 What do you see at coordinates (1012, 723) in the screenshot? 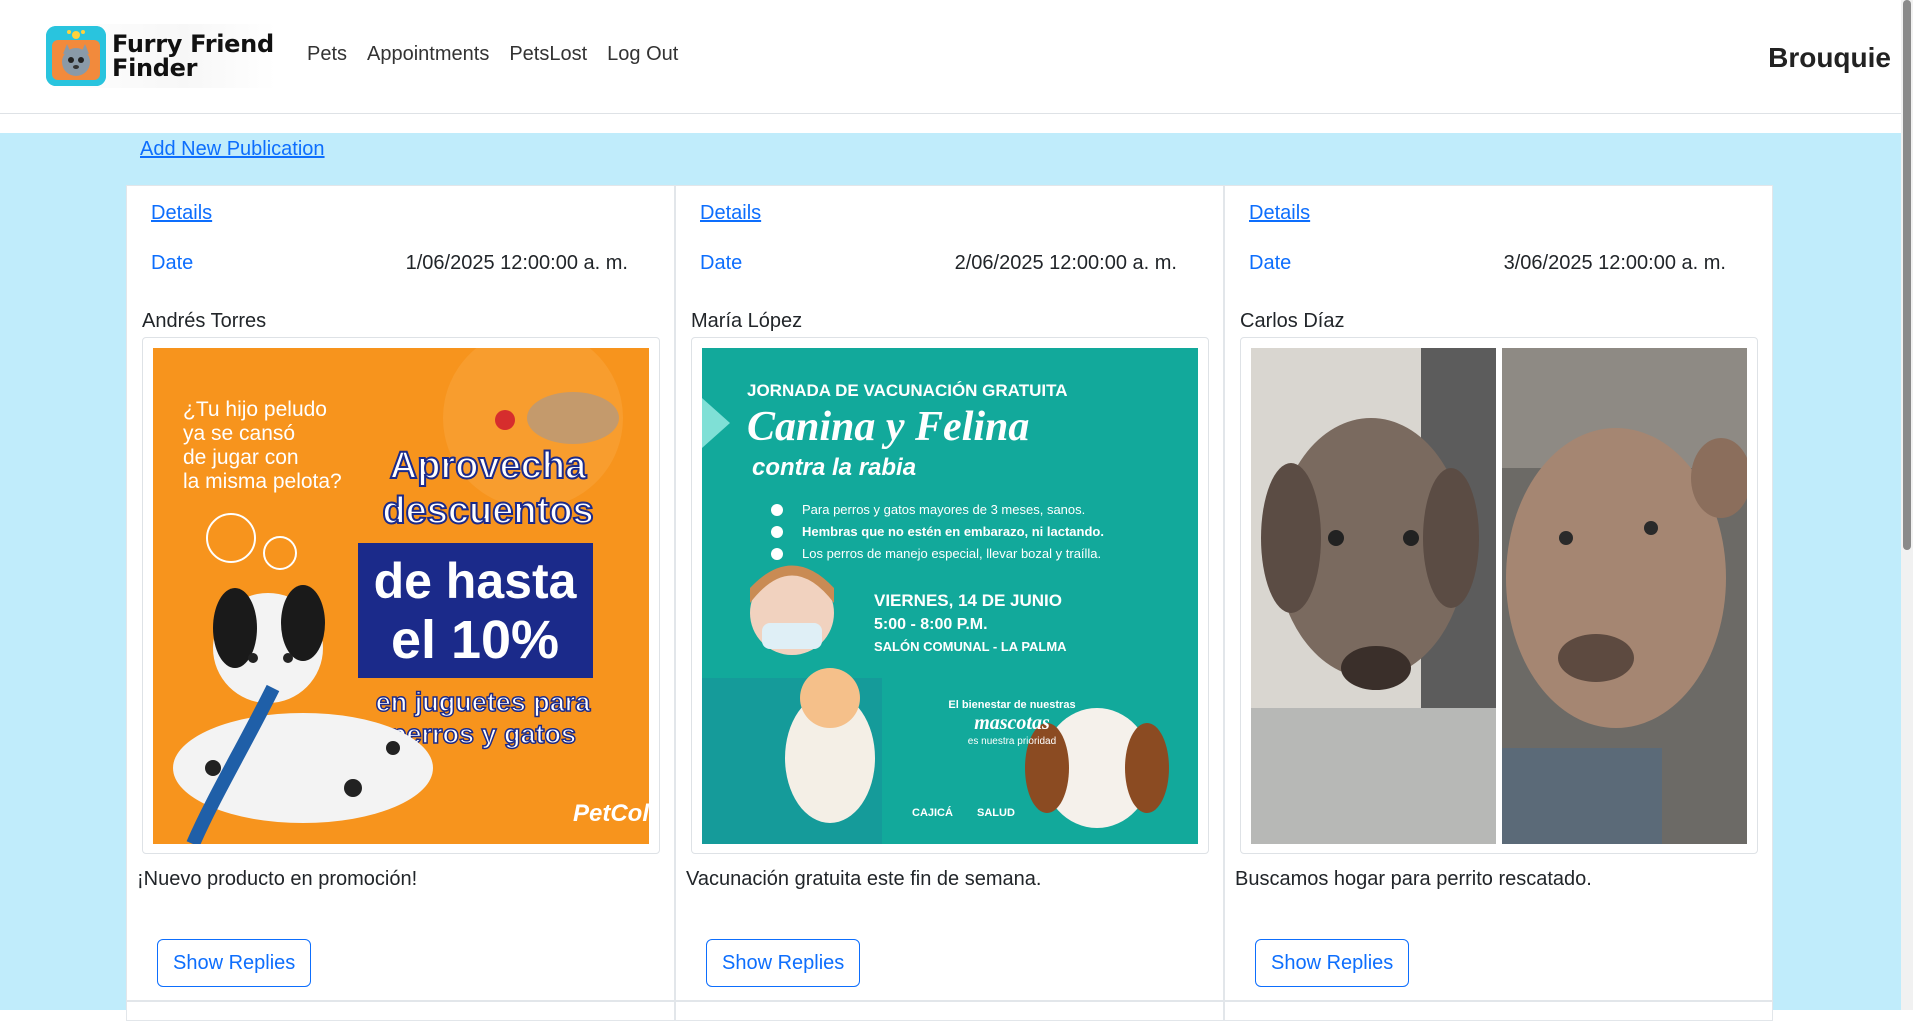
I see `poster-footer: mascotas` at bounding box center [1012, 723].